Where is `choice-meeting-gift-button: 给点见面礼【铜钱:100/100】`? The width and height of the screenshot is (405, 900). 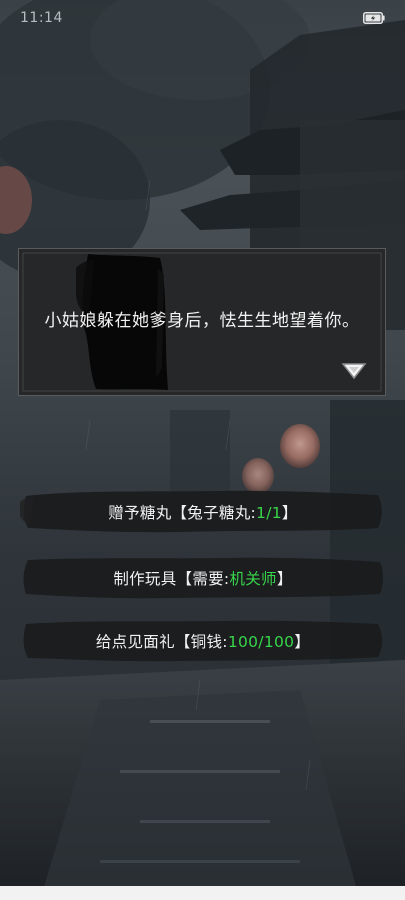
choice-meeting-gift-button: 给点见面礼【铜钱:100/100】 is located at coordinates (203, 640).